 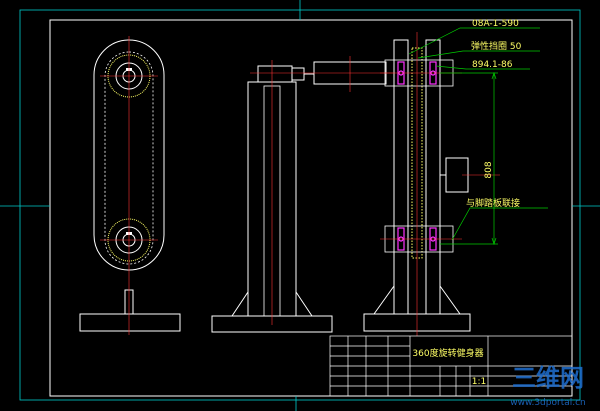 I want to click on title-block-title: 360度旋转健身器, so click(x=447, y=353).